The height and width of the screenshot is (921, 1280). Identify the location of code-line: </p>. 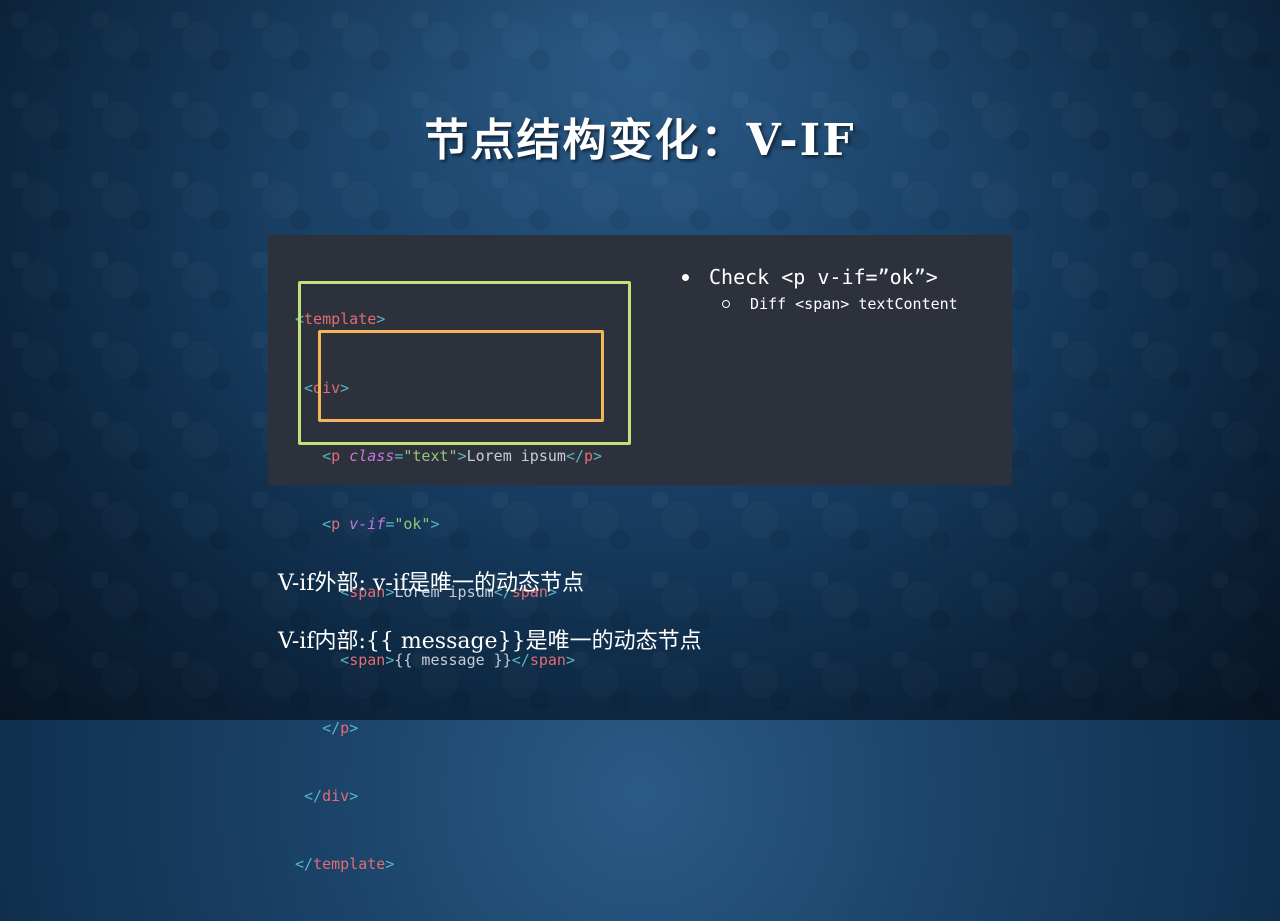
(340, 727).